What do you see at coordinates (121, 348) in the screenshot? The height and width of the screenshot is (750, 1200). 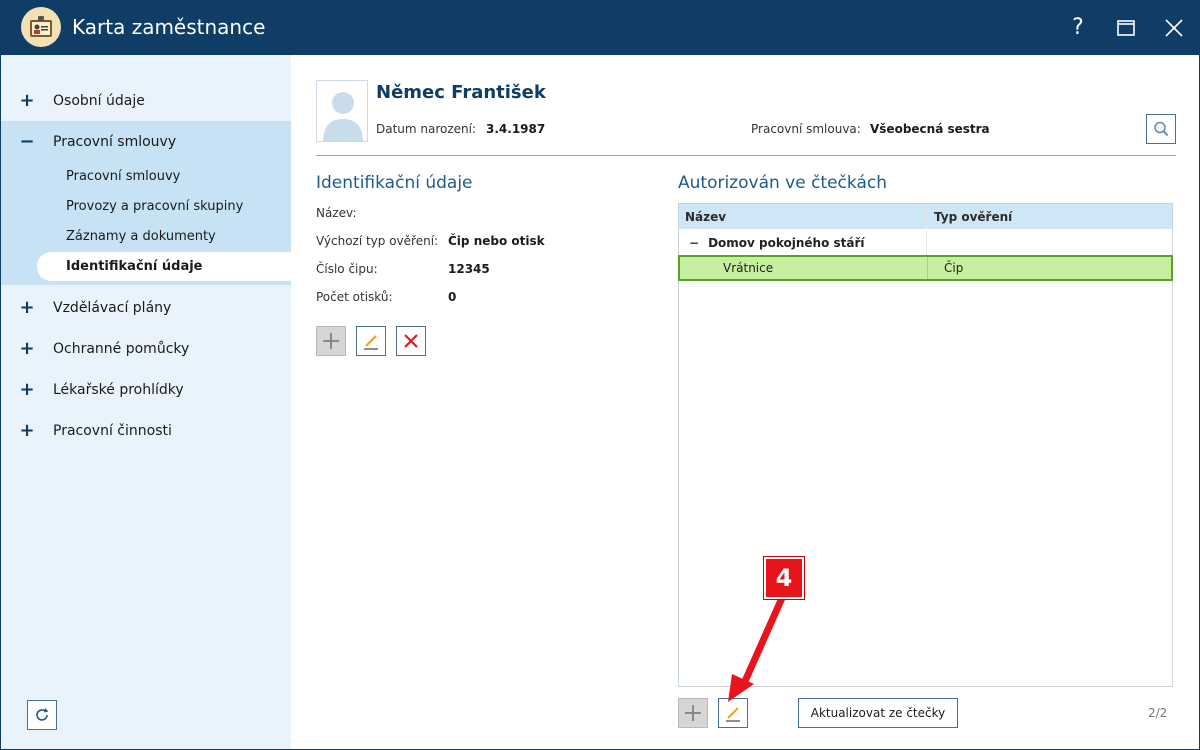 I see `sidebar-item-label: Ochranné pomůcky` at bounding box center [121, 348].